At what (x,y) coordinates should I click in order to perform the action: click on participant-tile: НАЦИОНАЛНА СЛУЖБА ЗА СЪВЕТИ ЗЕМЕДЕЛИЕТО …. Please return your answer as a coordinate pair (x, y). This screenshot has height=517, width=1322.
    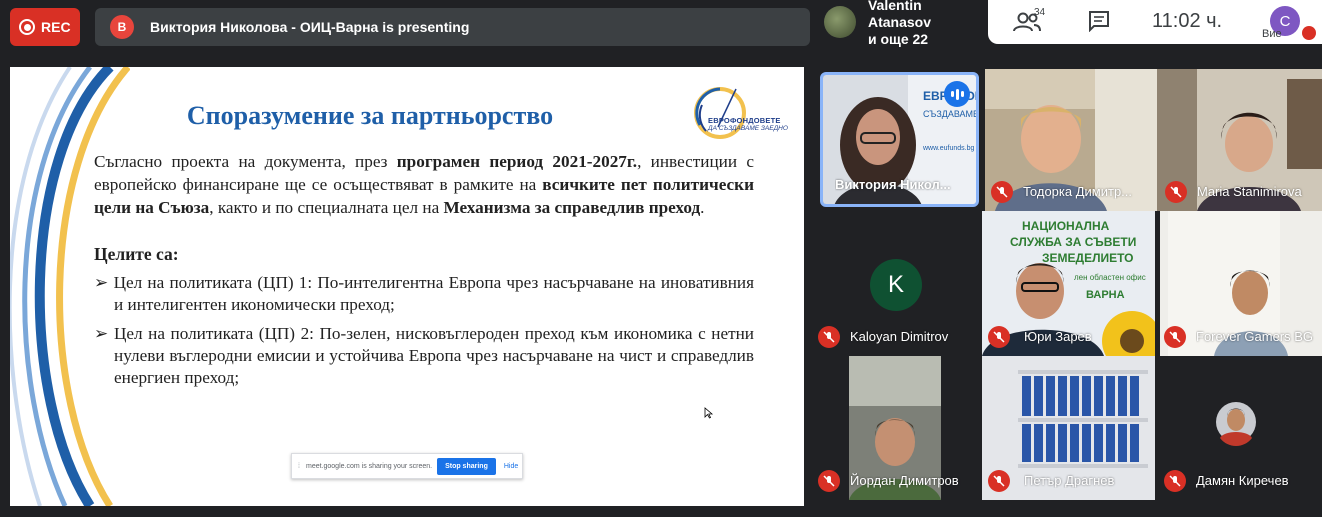
    Looking at the image, I should click on (1068, 283).